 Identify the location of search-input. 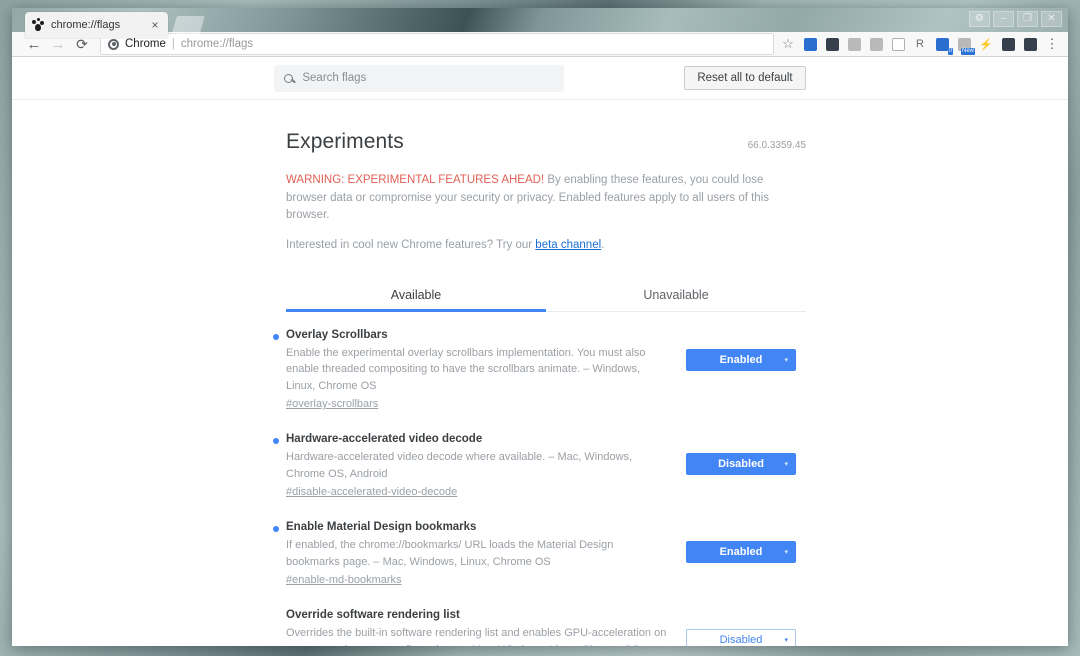
(428, 78).